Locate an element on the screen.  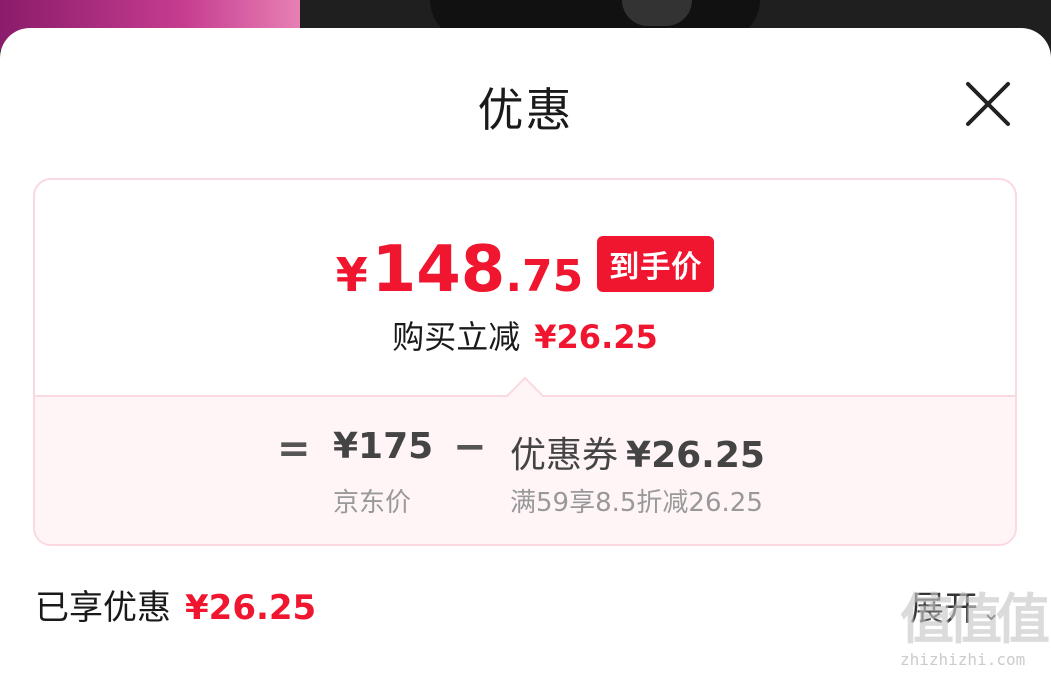
saving-label: 购买立减 is located at coordinates (456, 337).